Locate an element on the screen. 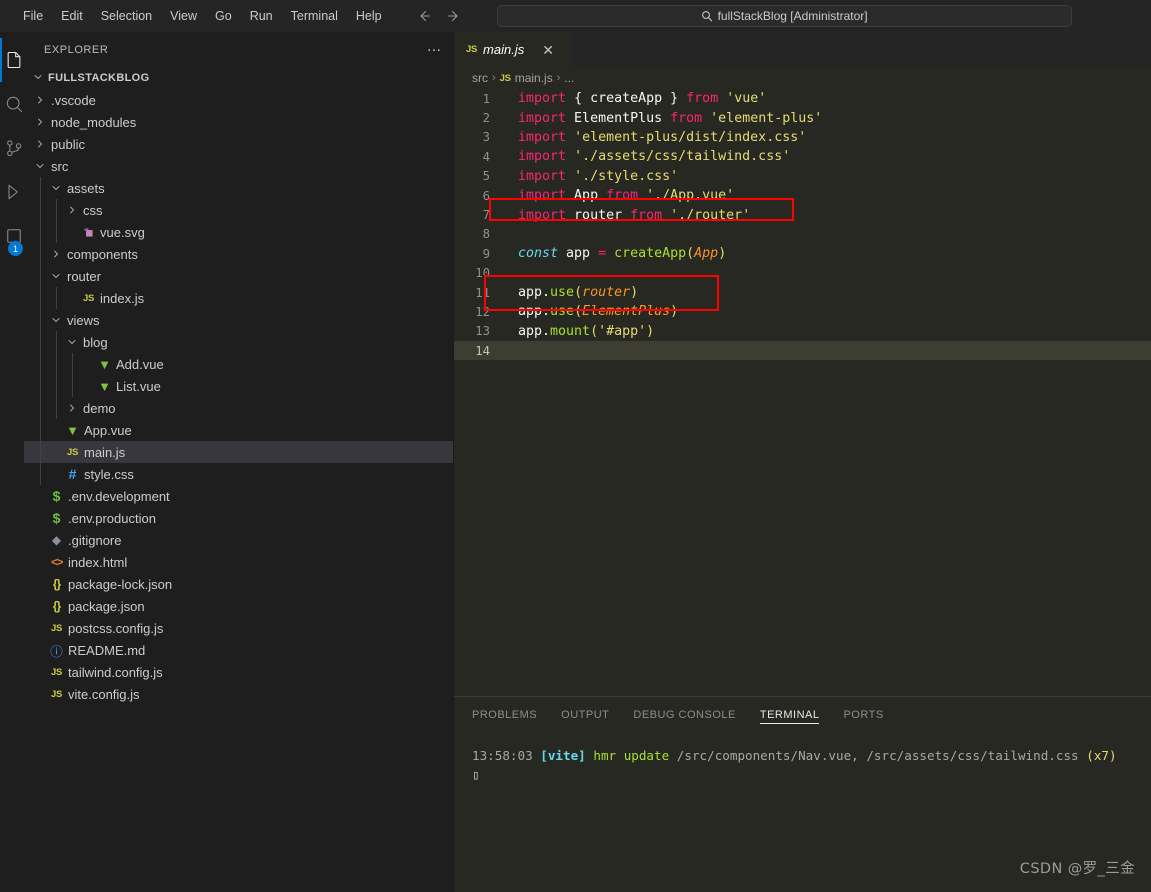 This screenshot has width=1151, height=892. run-debug-icon is located at coordinates (14, 192).